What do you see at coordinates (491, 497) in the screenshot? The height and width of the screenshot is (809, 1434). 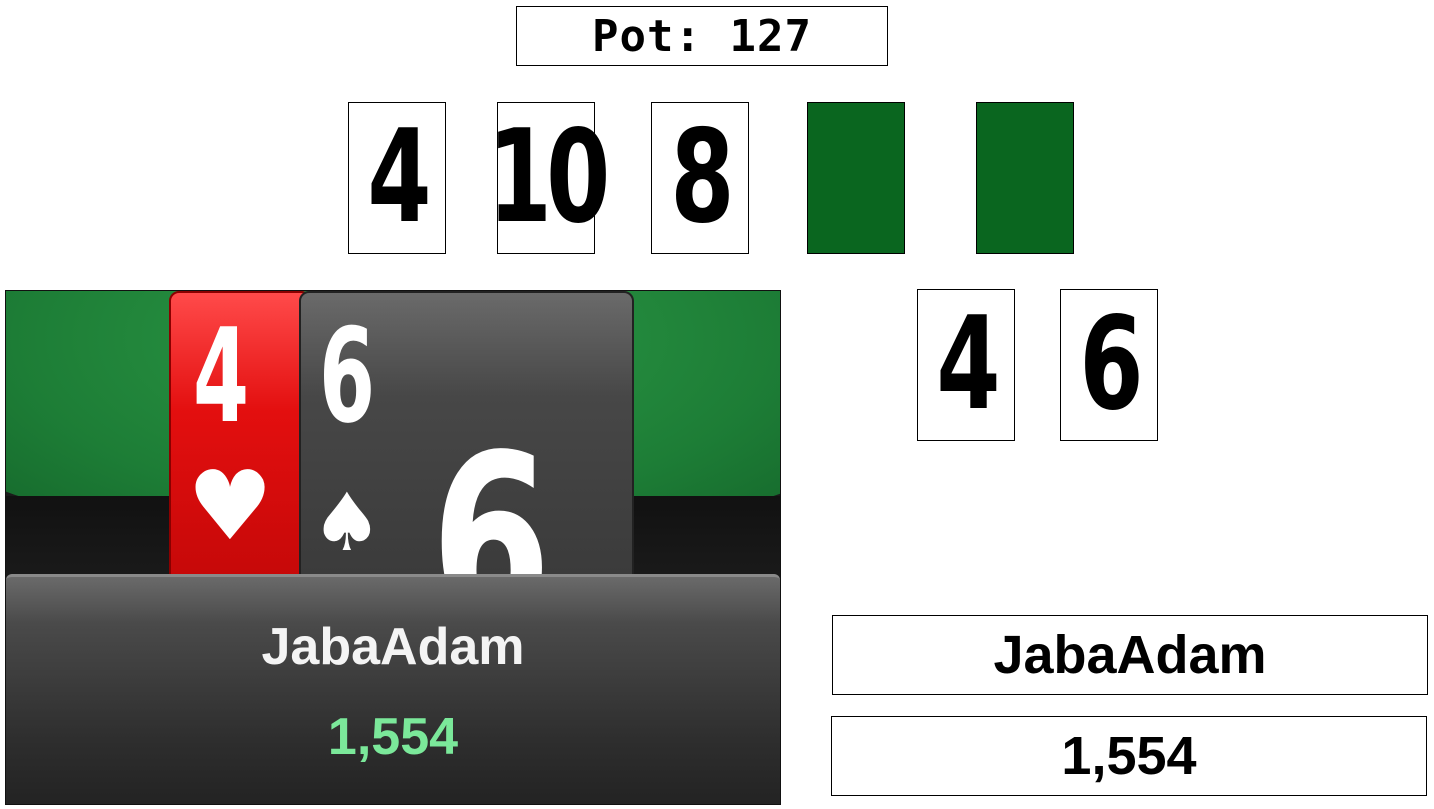 I see `player-card-big-rank: 6` at bounding box center [491, 497].